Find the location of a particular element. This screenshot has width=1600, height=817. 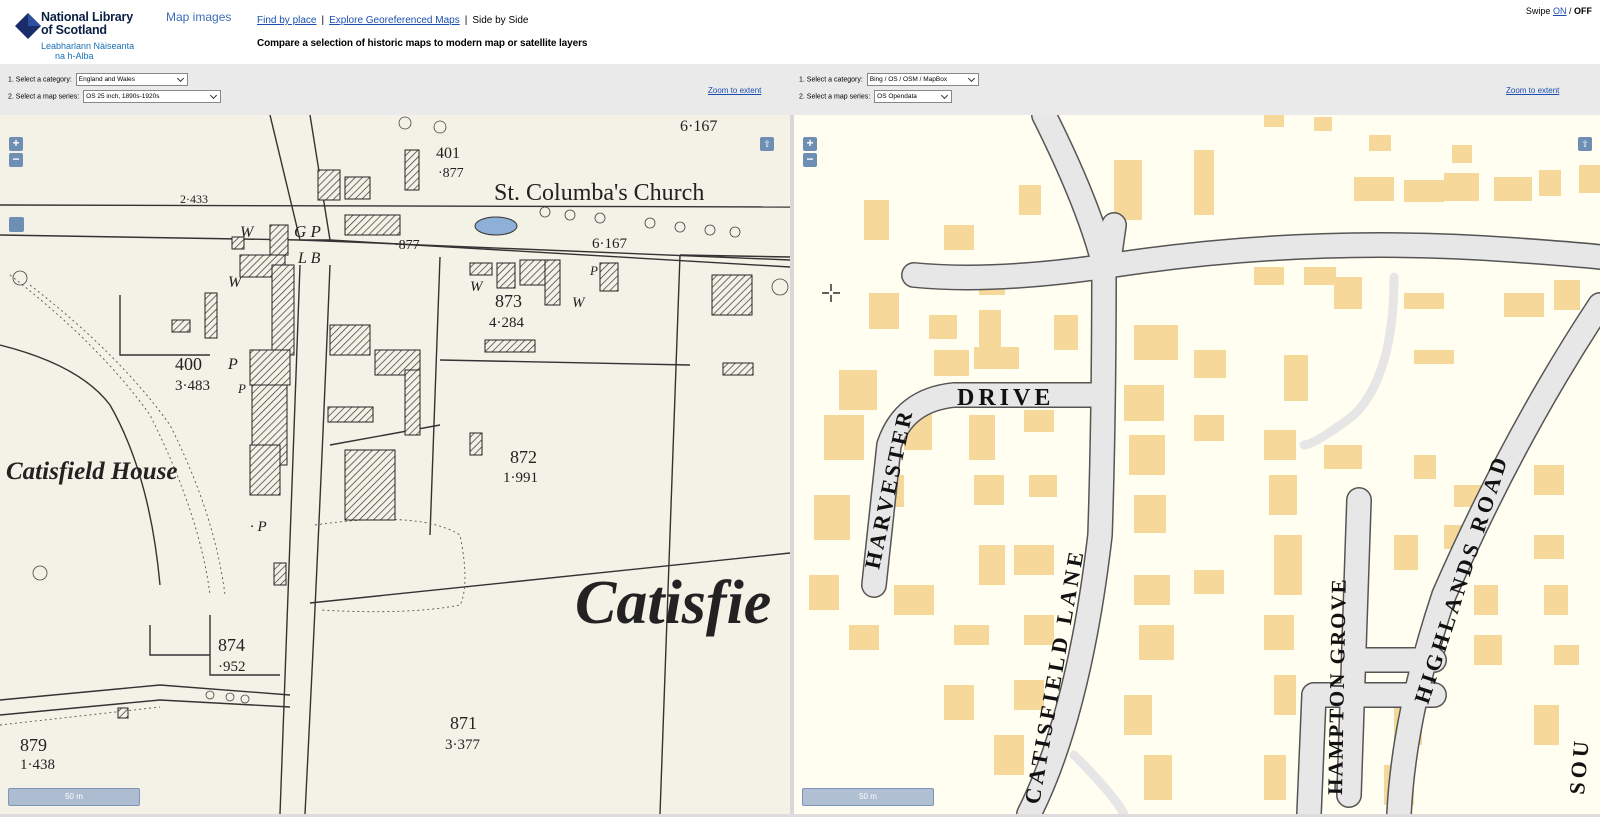

label-6167-top: 6·167 is located at coordinates (698, 126).